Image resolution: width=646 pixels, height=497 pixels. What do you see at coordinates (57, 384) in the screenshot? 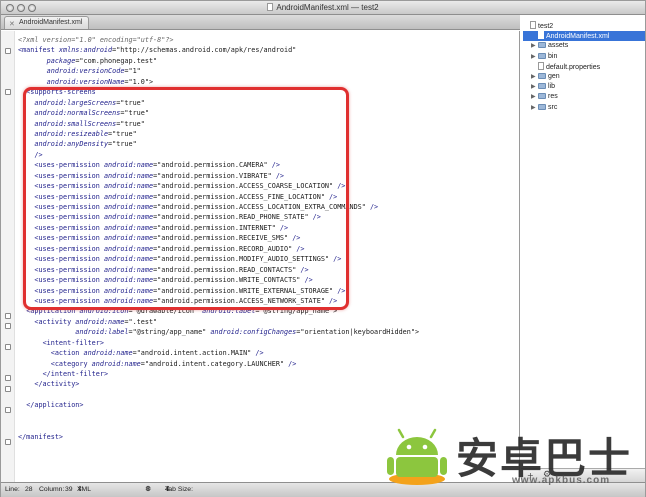
I see `code-token: </activity>` at bounding box center [57, 384].